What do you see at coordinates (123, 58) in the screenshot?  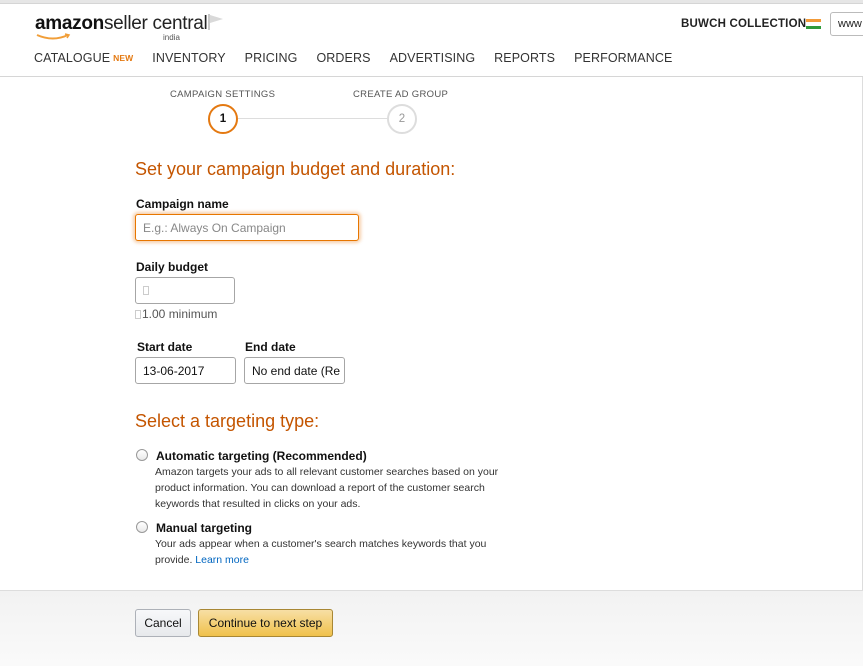 I see `new-badge: NEW` at bounding box center [123, 58].